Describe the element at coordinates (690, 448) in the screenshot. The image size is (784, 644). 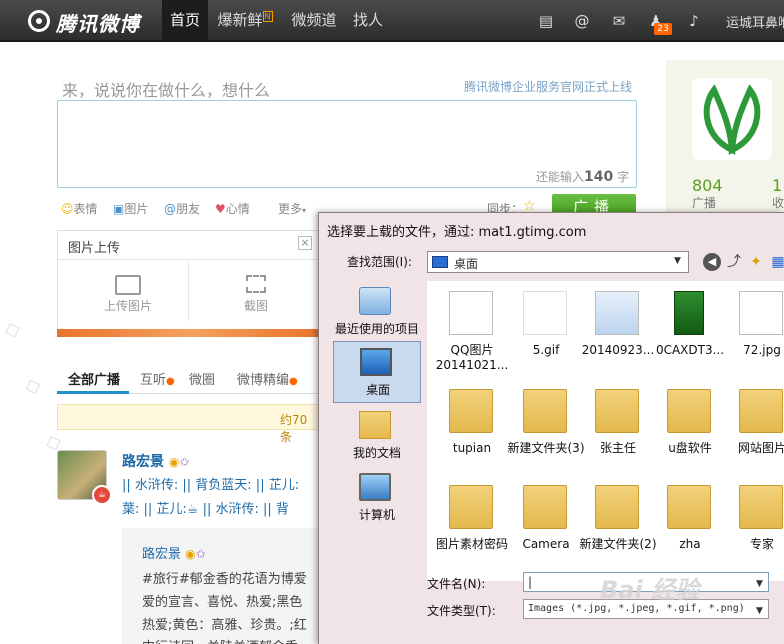
I see `folder-item-label: u盘软件` at that location.